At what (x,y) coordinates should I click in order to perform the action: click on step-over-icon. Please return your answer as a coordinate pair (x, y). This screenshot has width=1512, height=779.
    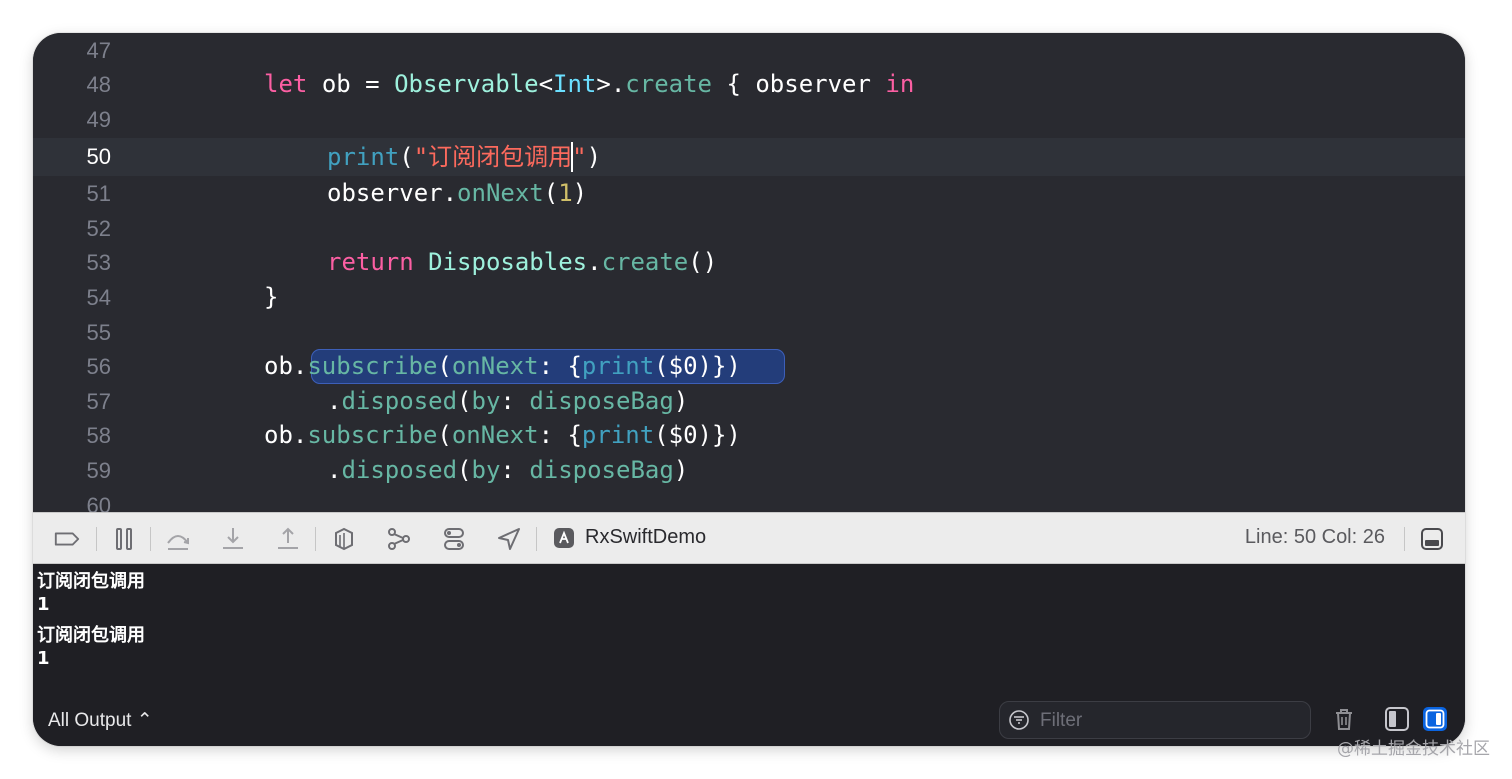
    Looking at the image, I should click on (178, 539).